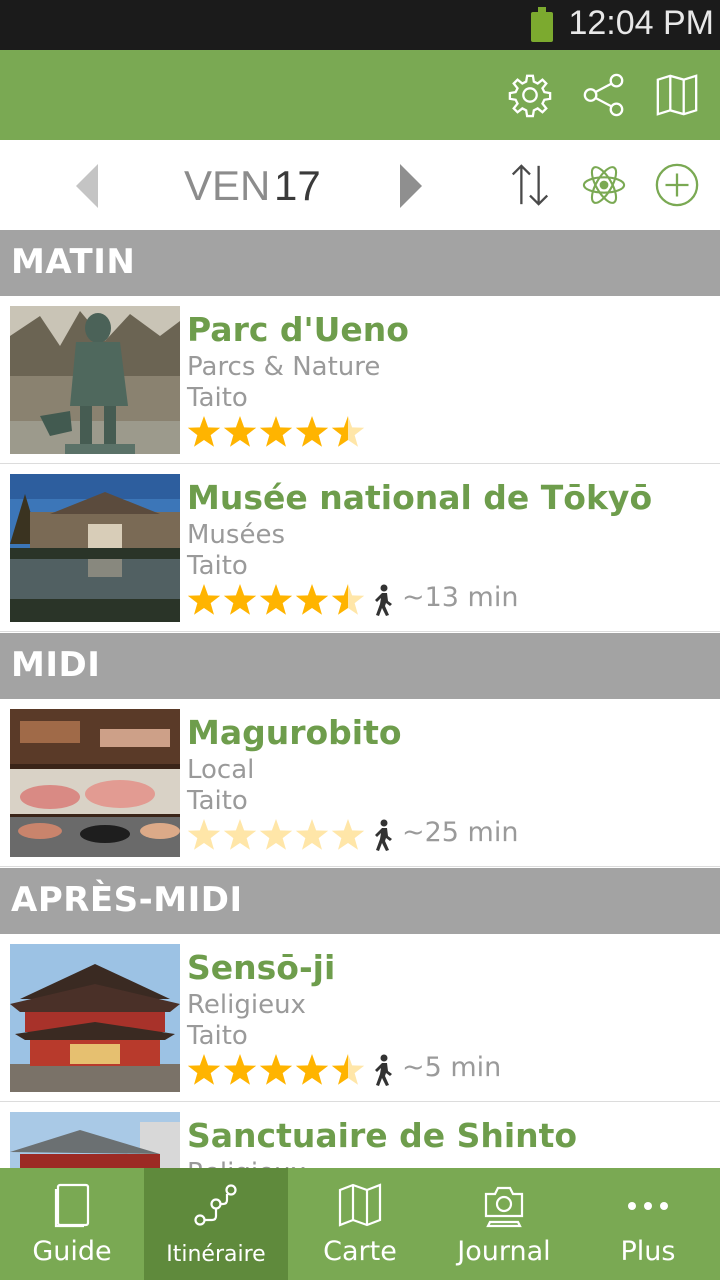 This screenshot has width=720, height=1280. What do you see at coordinates (221, 770) in the screenshot?
I see `item-category: Local` at bounding box center [221, 770].